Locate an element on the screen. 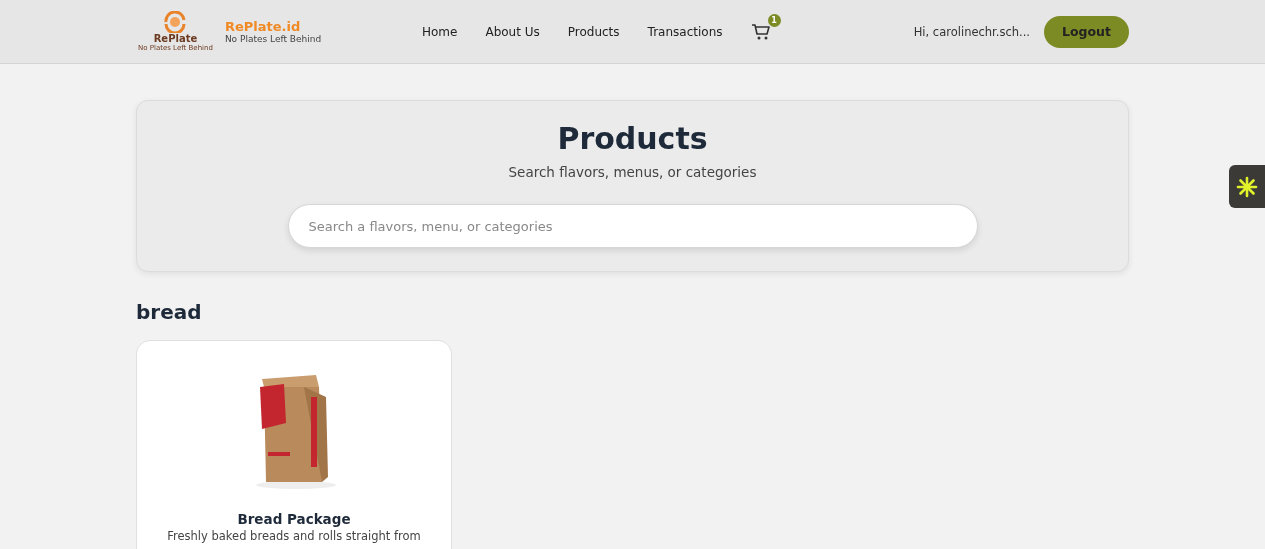 This screenshot has width=1265, height=549. nav-link: Home is located at coordinates (440, 31).